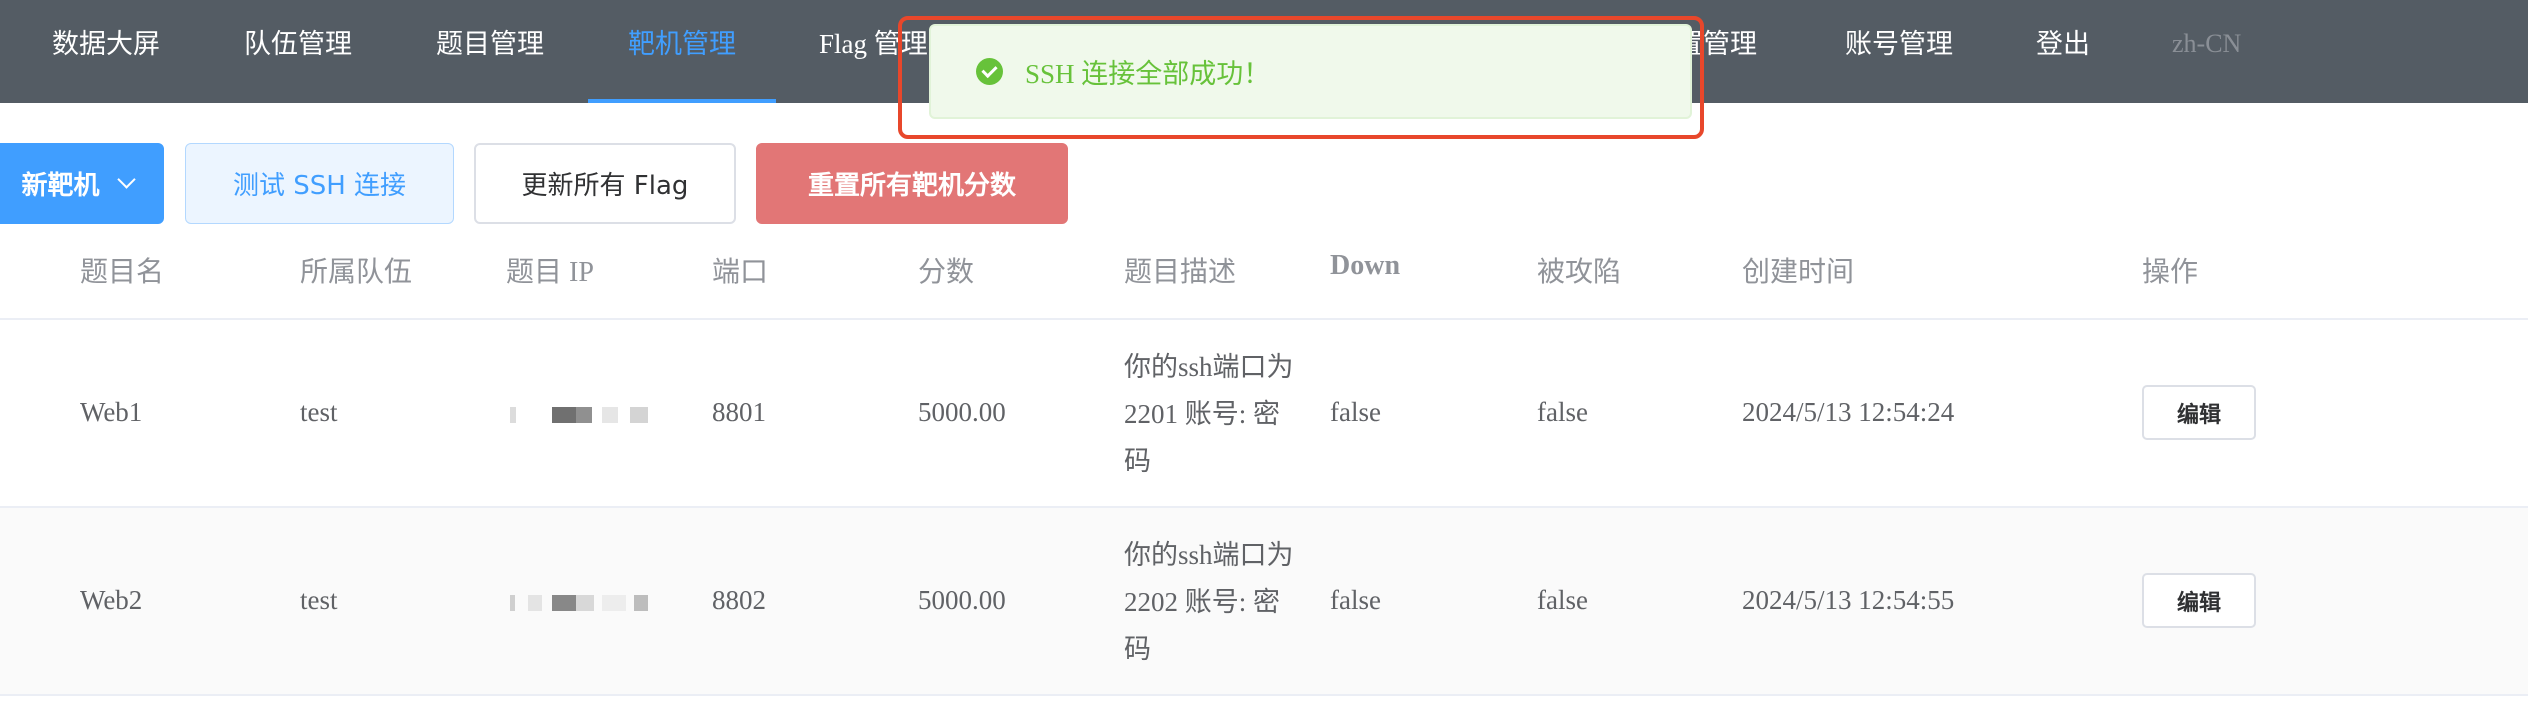 The image size is (2528, 724). Describe the element at coordinates (1848, 412) in the screenshot. I see `cell-created: 2024/5/13 12:54:24` at that location.